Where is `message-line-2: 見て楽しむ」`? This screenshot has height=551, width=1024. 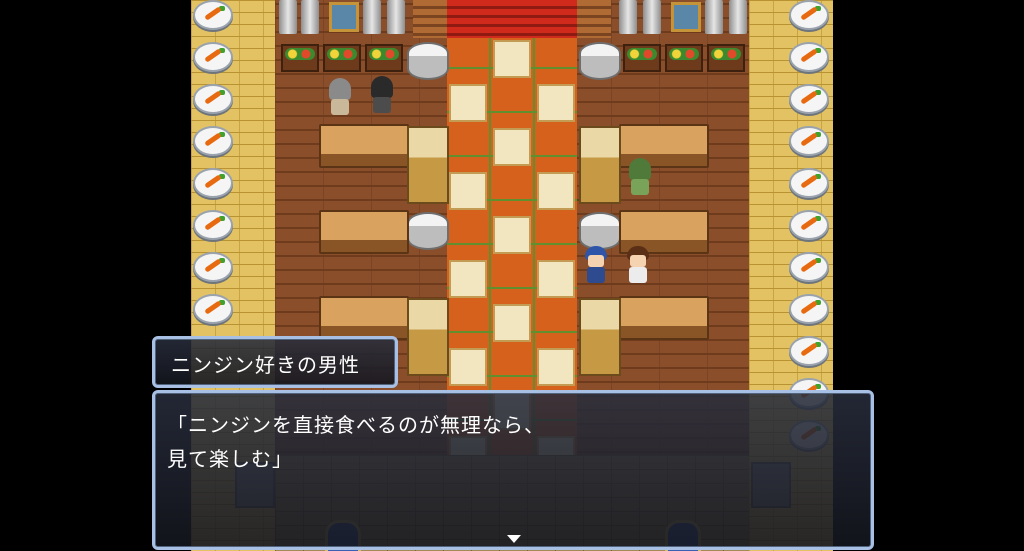 message-line-2: 見て楽しむ」 is located at coordinates (230, 459).